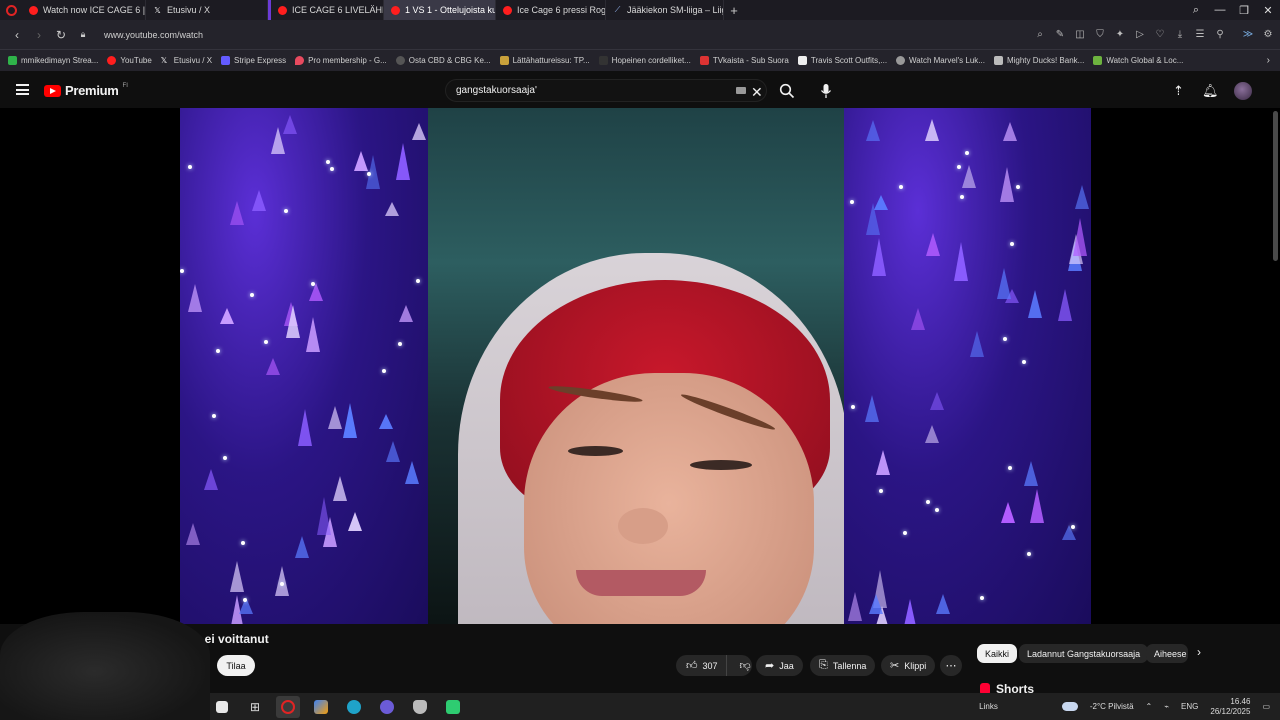  Describe the element at coordinates (1275, 186) in the screenshot. I see `page-scrollbar` at that location.